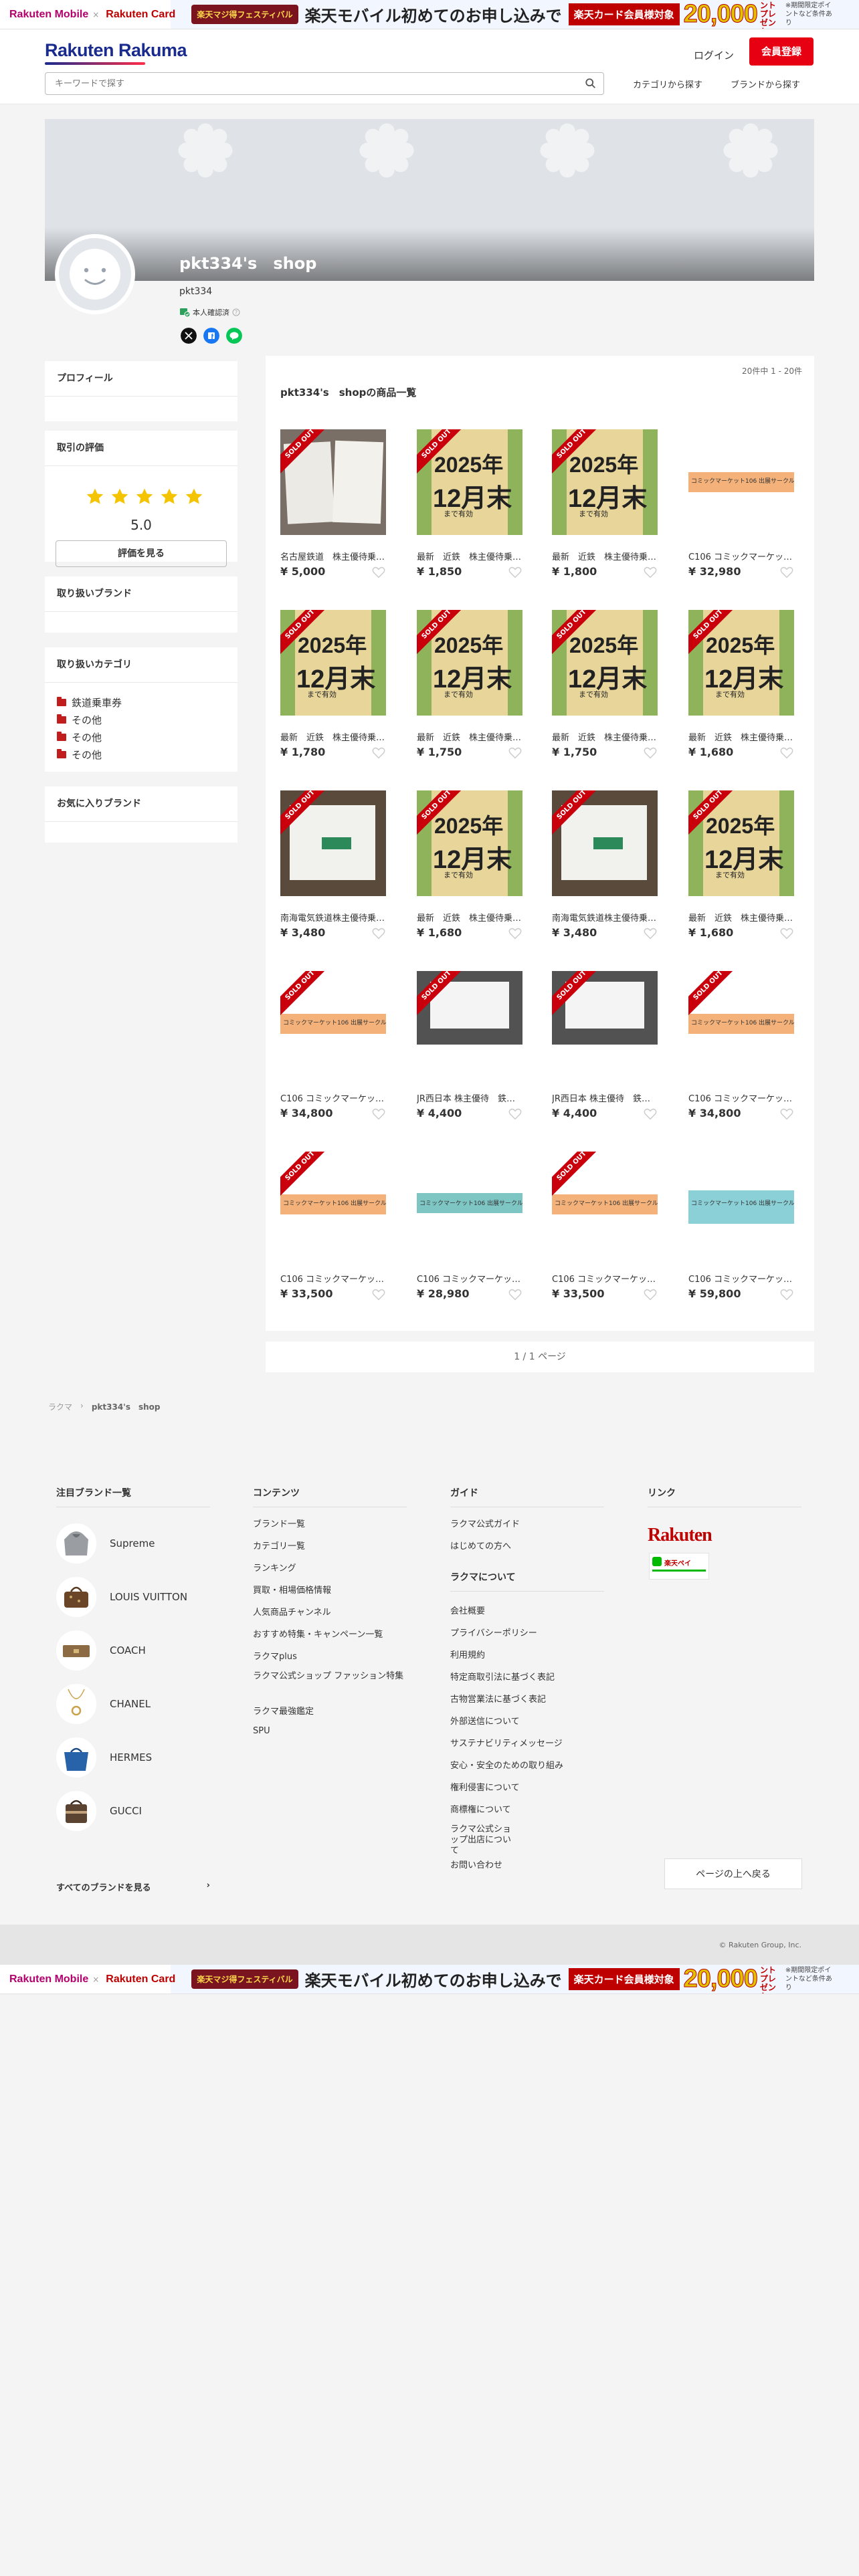  Describe the element at coordinates (141, 379) in the screenshot. I see `profile-title: プロフィール` at that location.